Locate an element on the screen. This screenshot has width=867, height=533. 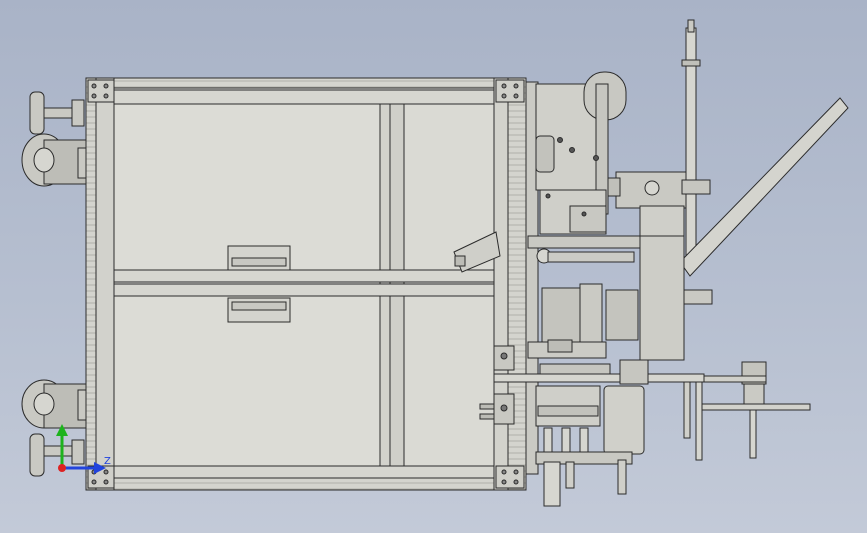
caster-bottom is located at coordinates (55, 428).